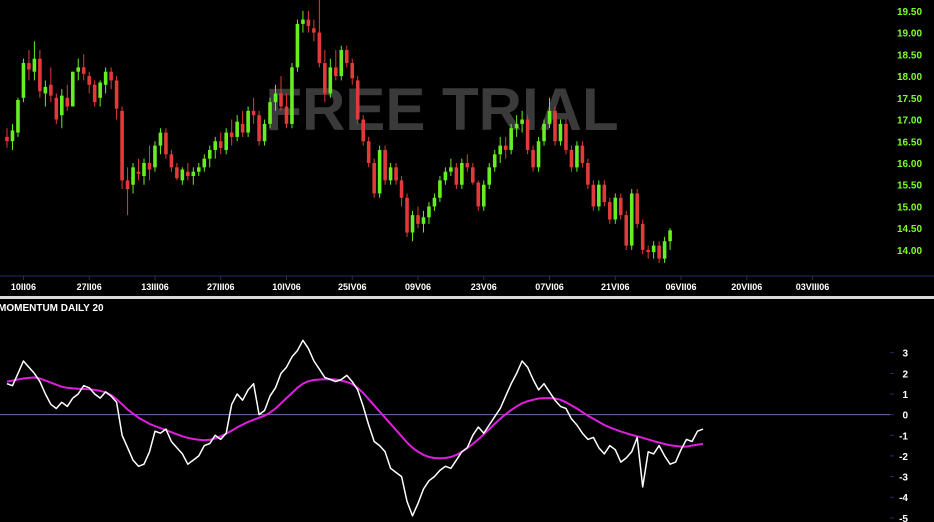 The height and width of the screenshot is (522, 934). What do you see at coordinates (905, 354) in the screenshot?
I see `momentum-tick-label: 3` at bounding box center [905, 354].